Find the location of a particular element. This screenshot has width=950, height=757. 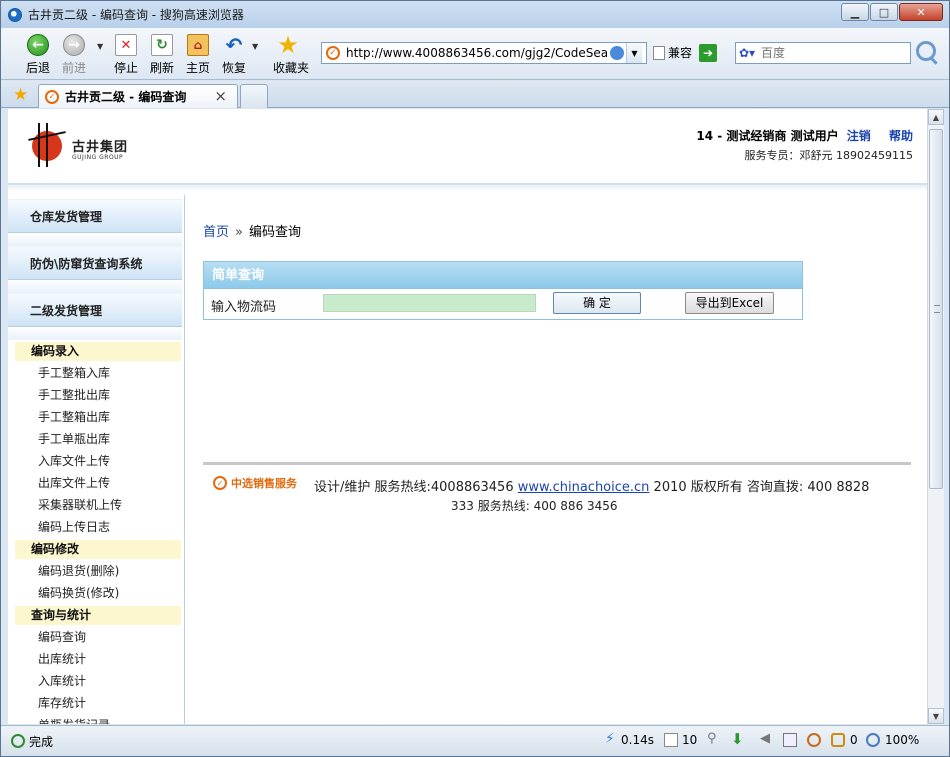

blocked-count: 0 is located at coordinates (854, 740).